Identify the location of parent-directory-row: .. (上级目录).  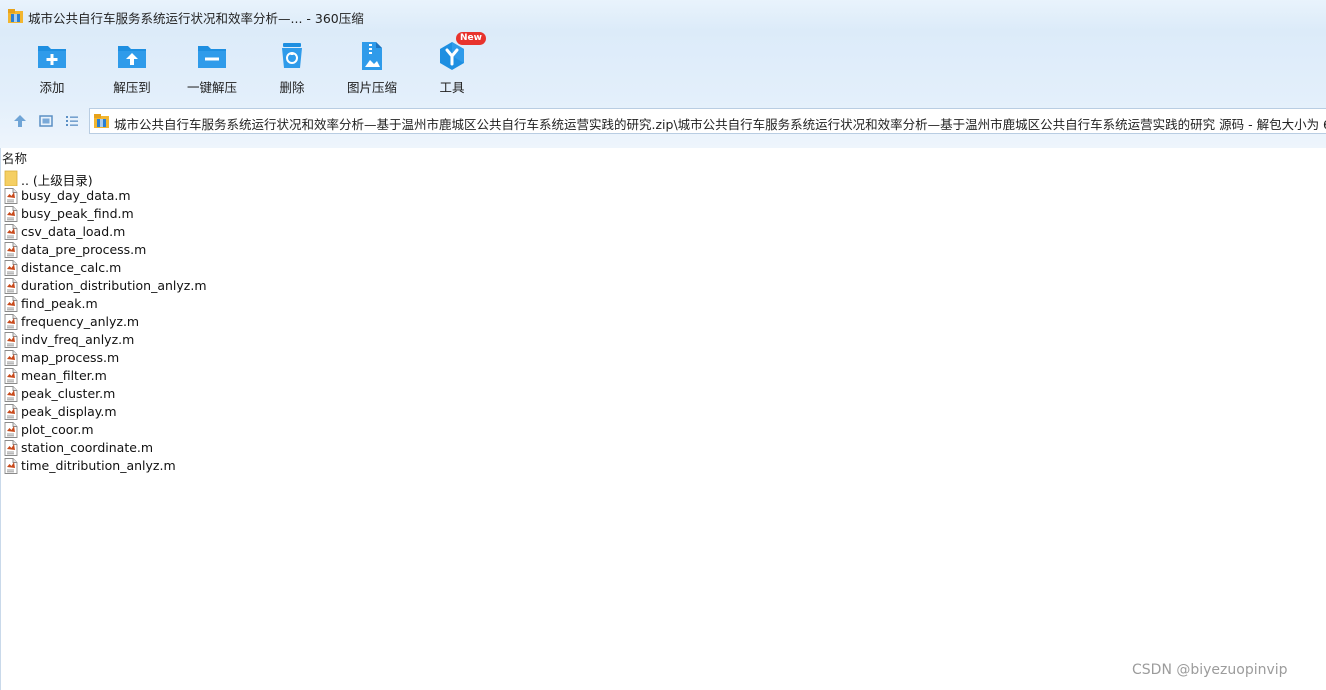
(200, 178).